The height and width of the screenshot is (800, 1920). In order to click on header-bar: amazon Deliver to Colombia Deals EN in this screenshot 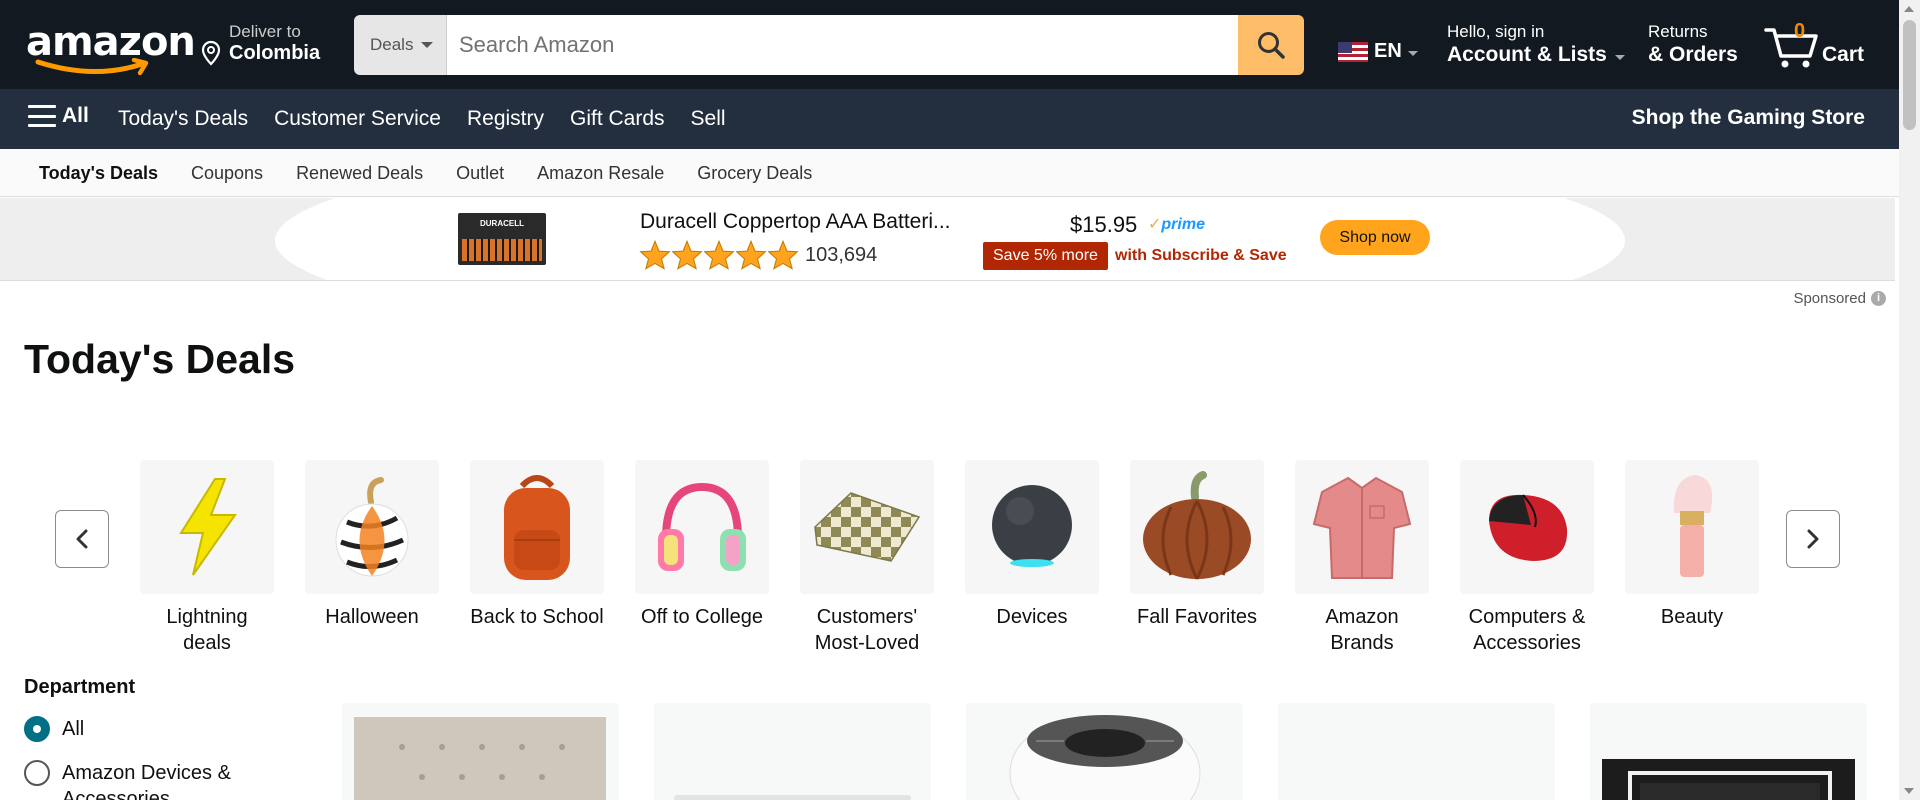, I will do `click(949, 44)`.